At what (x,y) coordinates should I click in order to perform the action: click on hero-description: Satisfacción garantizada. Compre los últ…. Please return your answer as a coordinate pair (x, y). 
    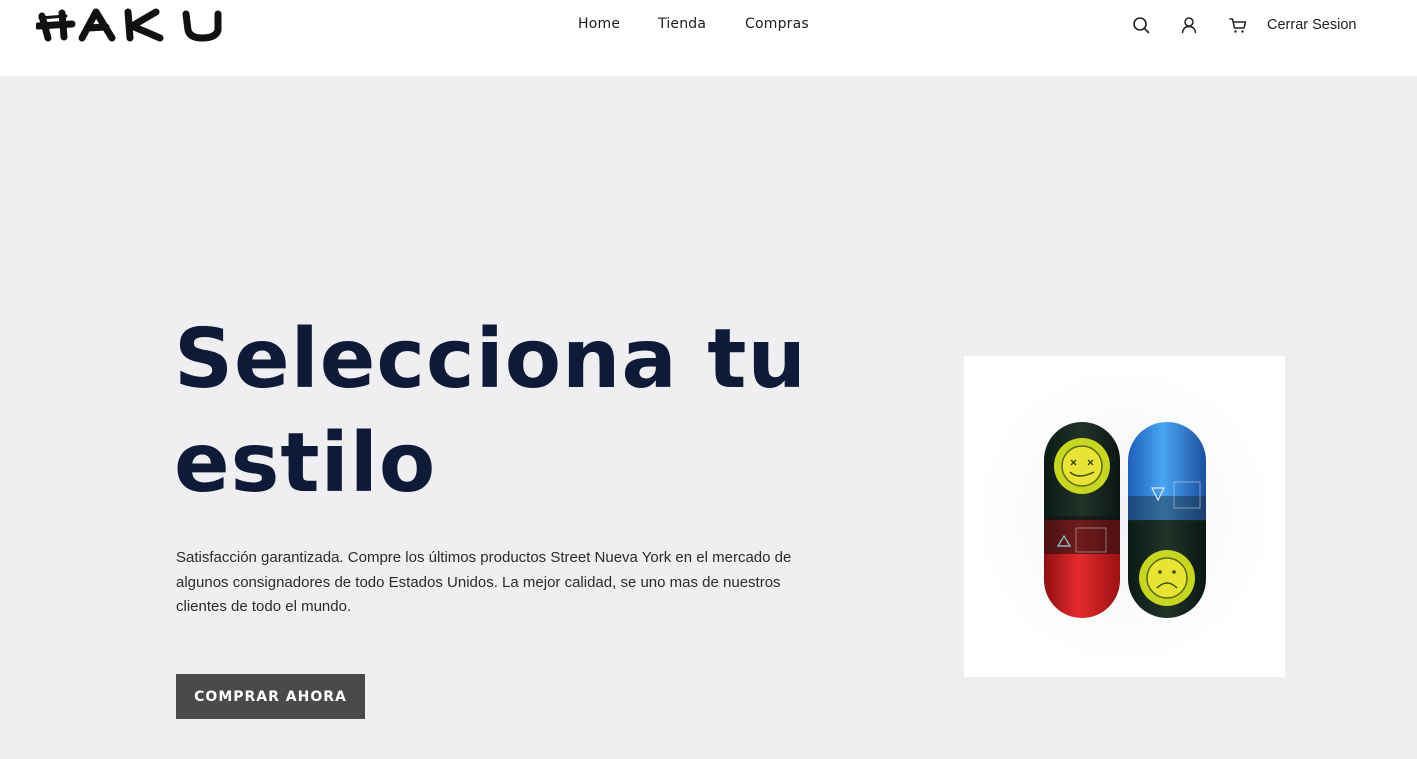
    Looking at the image, I should click on (484, 582).